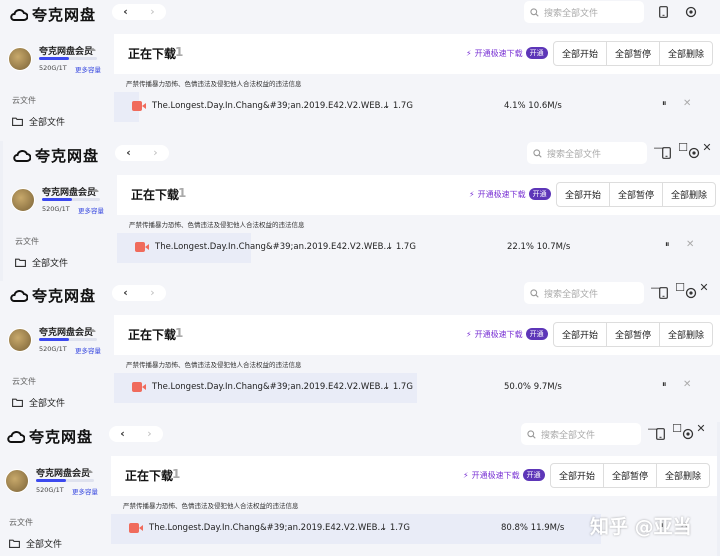 The image size is (720, 556). What do you see at coordinates (360, 17) in the screenshot?
I see `title-bar: 夸克网盘 ‹ › 搜索全部文件` at bounding box center [360, 17].